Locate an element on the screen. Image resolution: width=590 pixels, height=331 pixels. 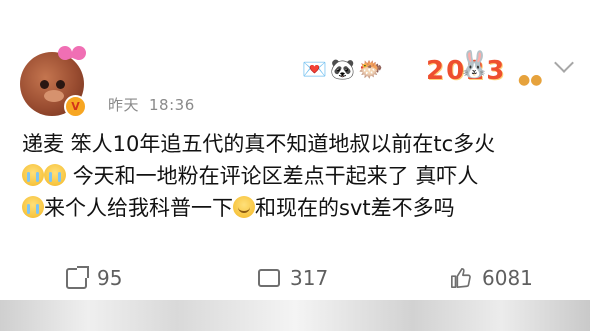
content-line-3: 来个人给我科普一下 和现在的svt差不多吗 is located at coordinates (300, 208).